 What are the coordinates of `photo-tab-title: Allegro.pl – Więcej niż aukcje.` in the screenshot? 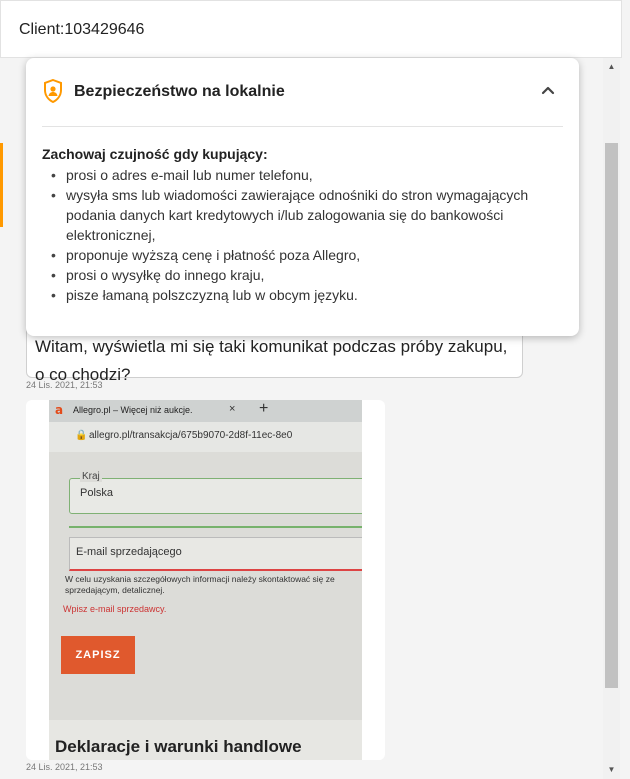 It's located at (133, 410).